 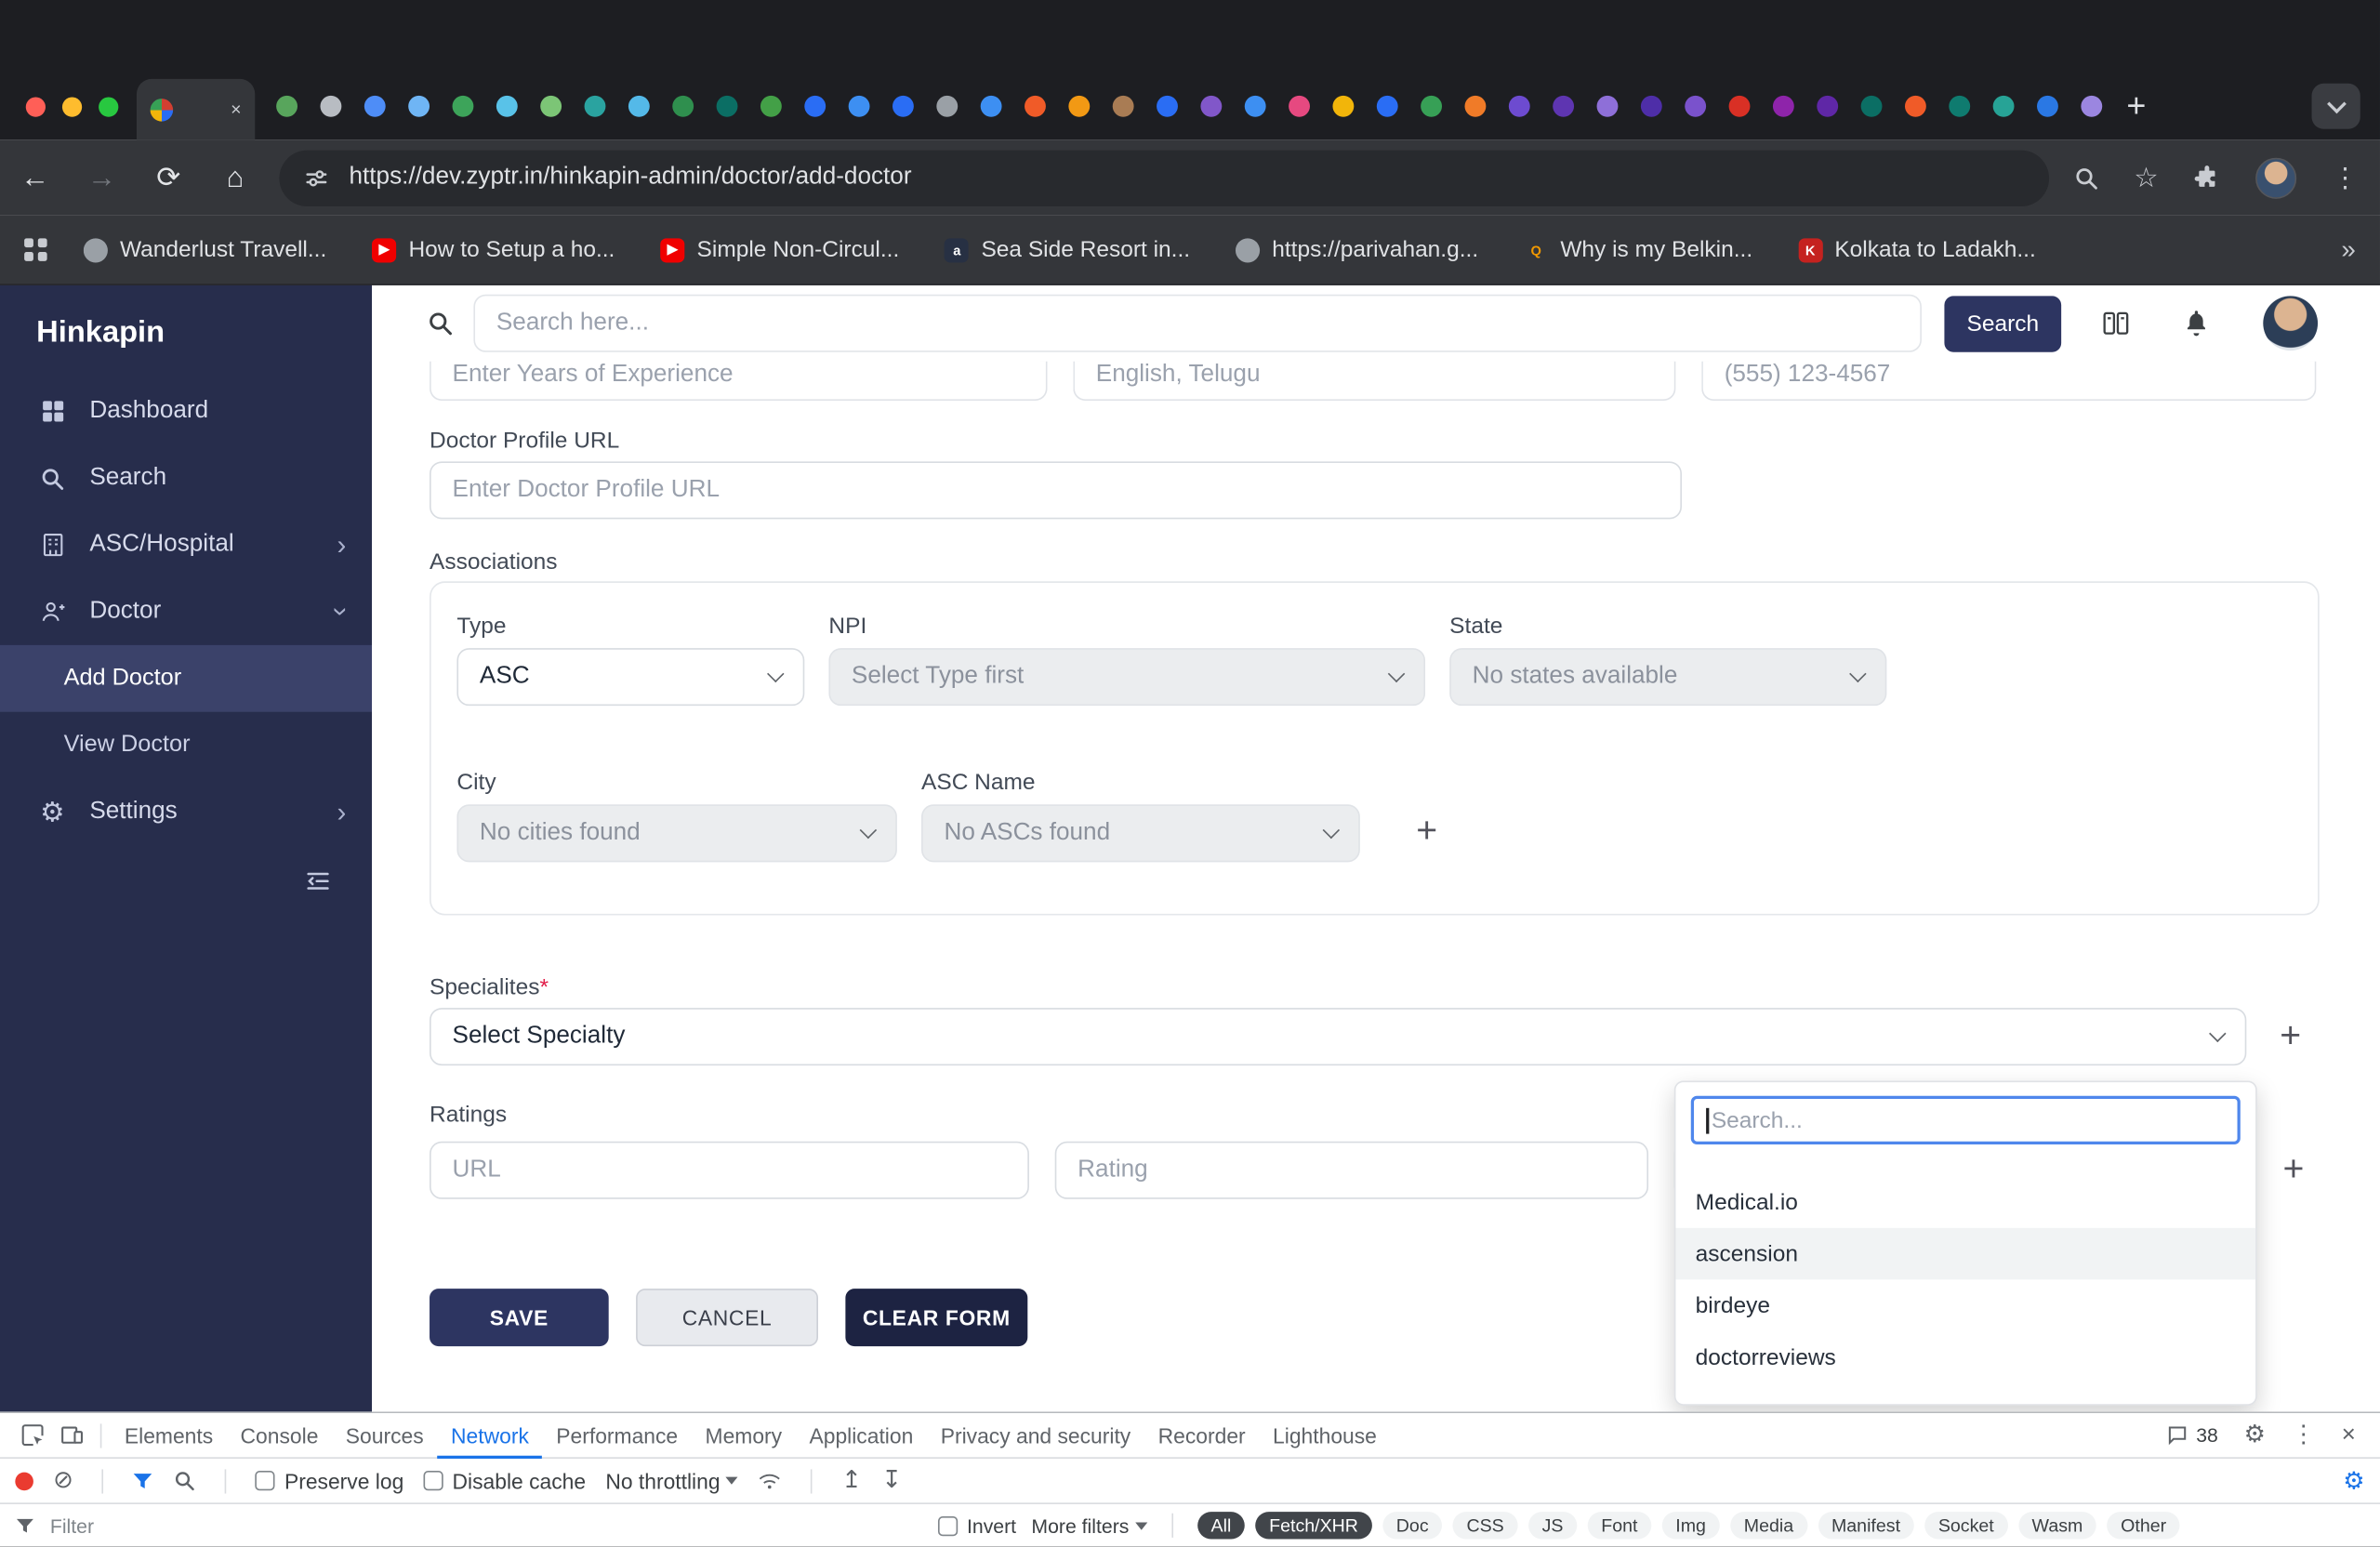 What do you see at coordinates (2146, 177) in the screenshot?
I see `bookmark-star-icon: ☆` at bounding box center [2146, 177].